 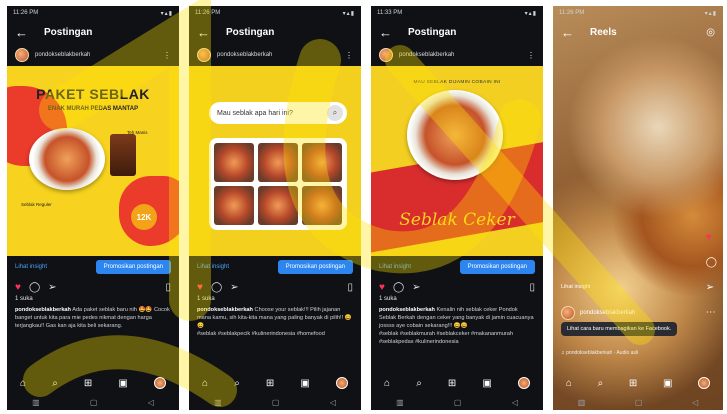 I want to click on status-time: 11:26 PM, so click(x=26, y=13).